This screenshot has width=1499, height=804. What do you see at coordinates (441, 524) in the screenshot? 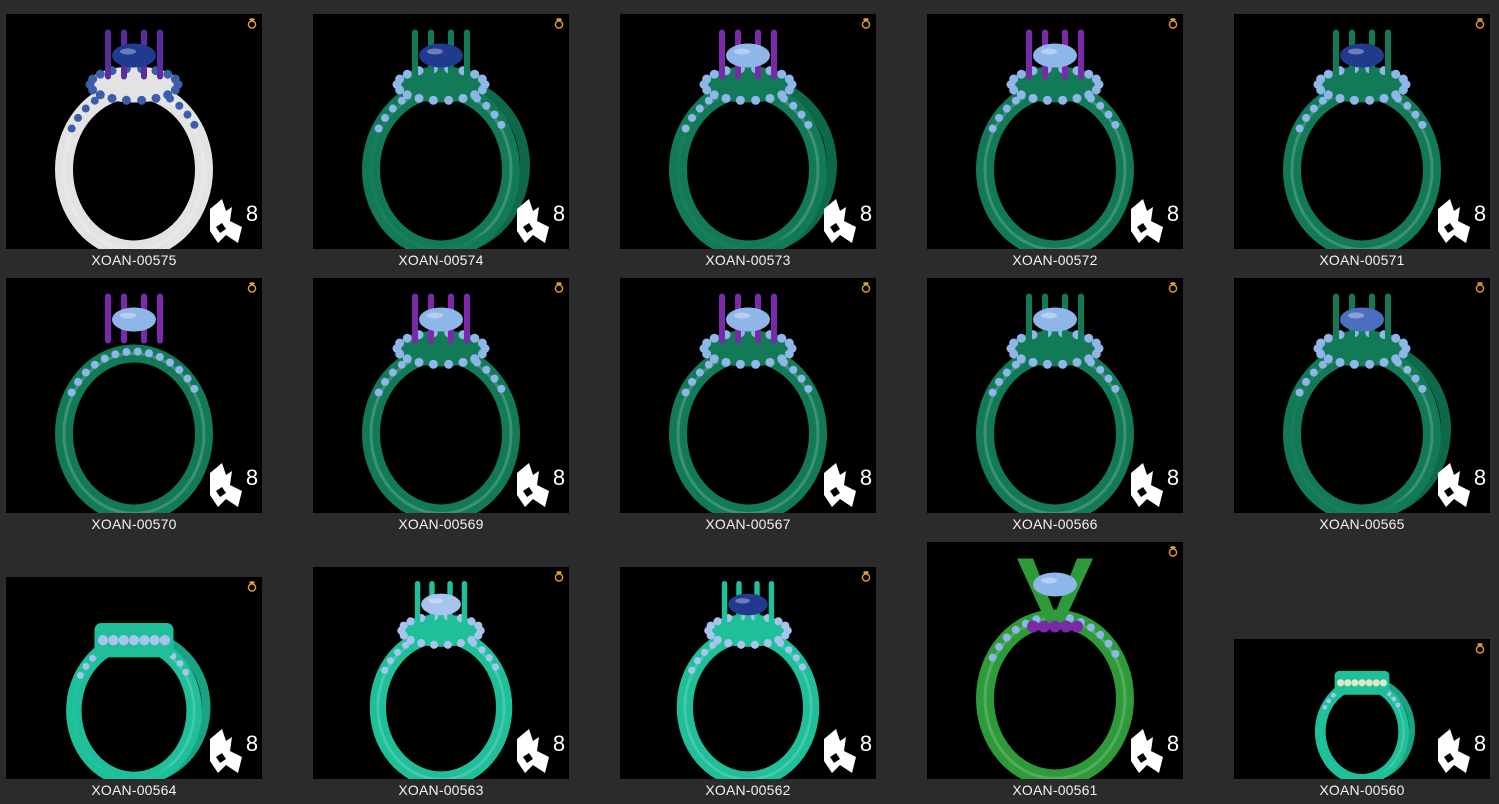
I see `thumbnail-caption: XOAN-00569` at bounding box center [441, 524].